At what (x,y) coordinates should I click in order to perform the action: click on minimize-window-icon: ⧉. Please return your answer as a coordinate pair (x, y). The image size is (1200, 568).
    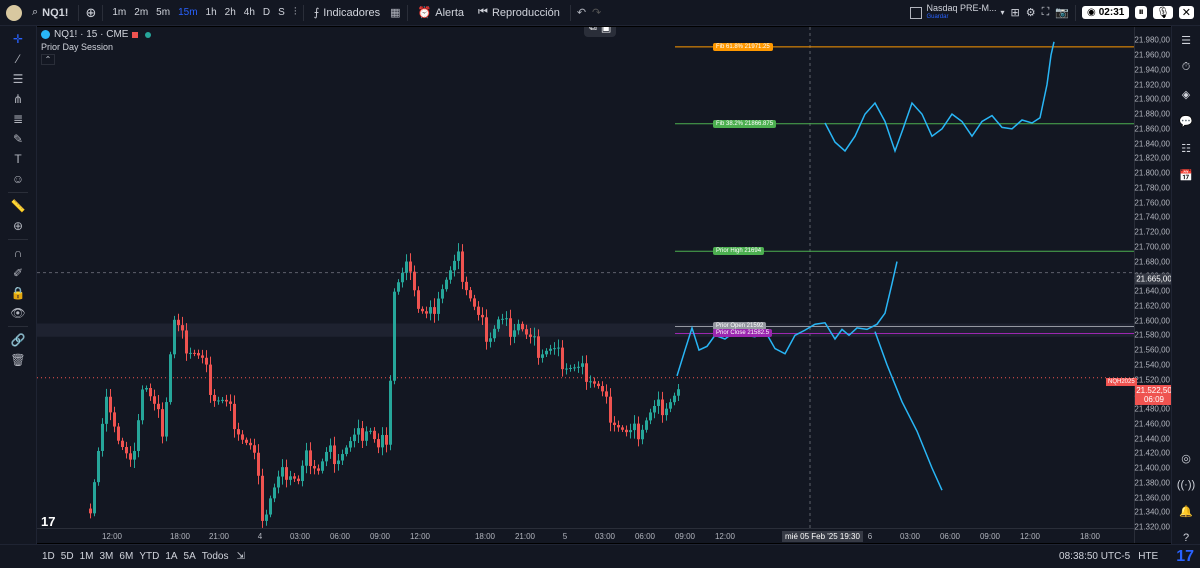
    Looking at the image, I should click on (593, 30).